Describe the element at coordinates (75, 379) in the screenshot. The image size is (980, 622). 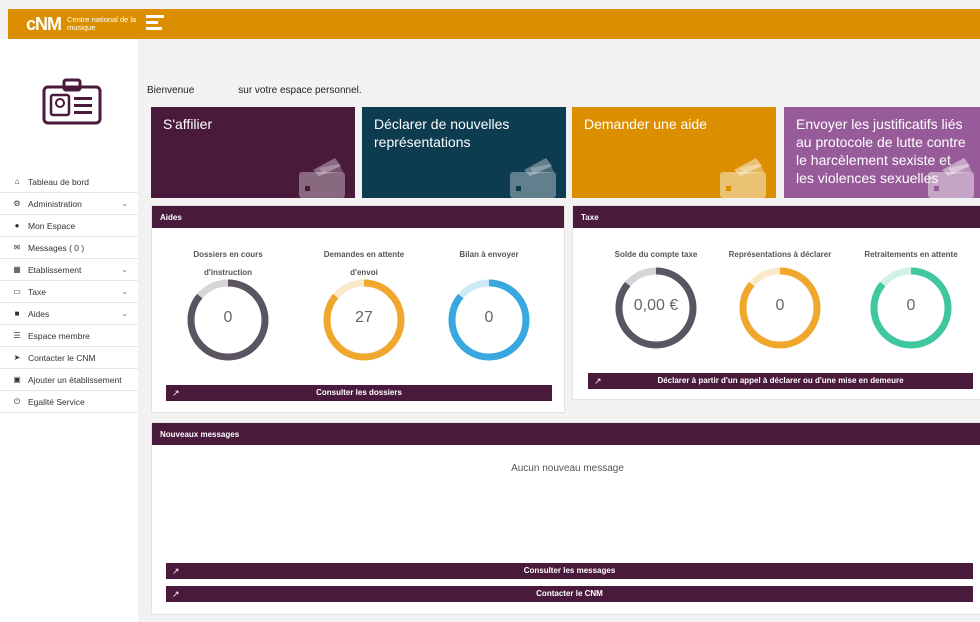
I see `sidebar-item-label: Ajouter un établissement` at that location.